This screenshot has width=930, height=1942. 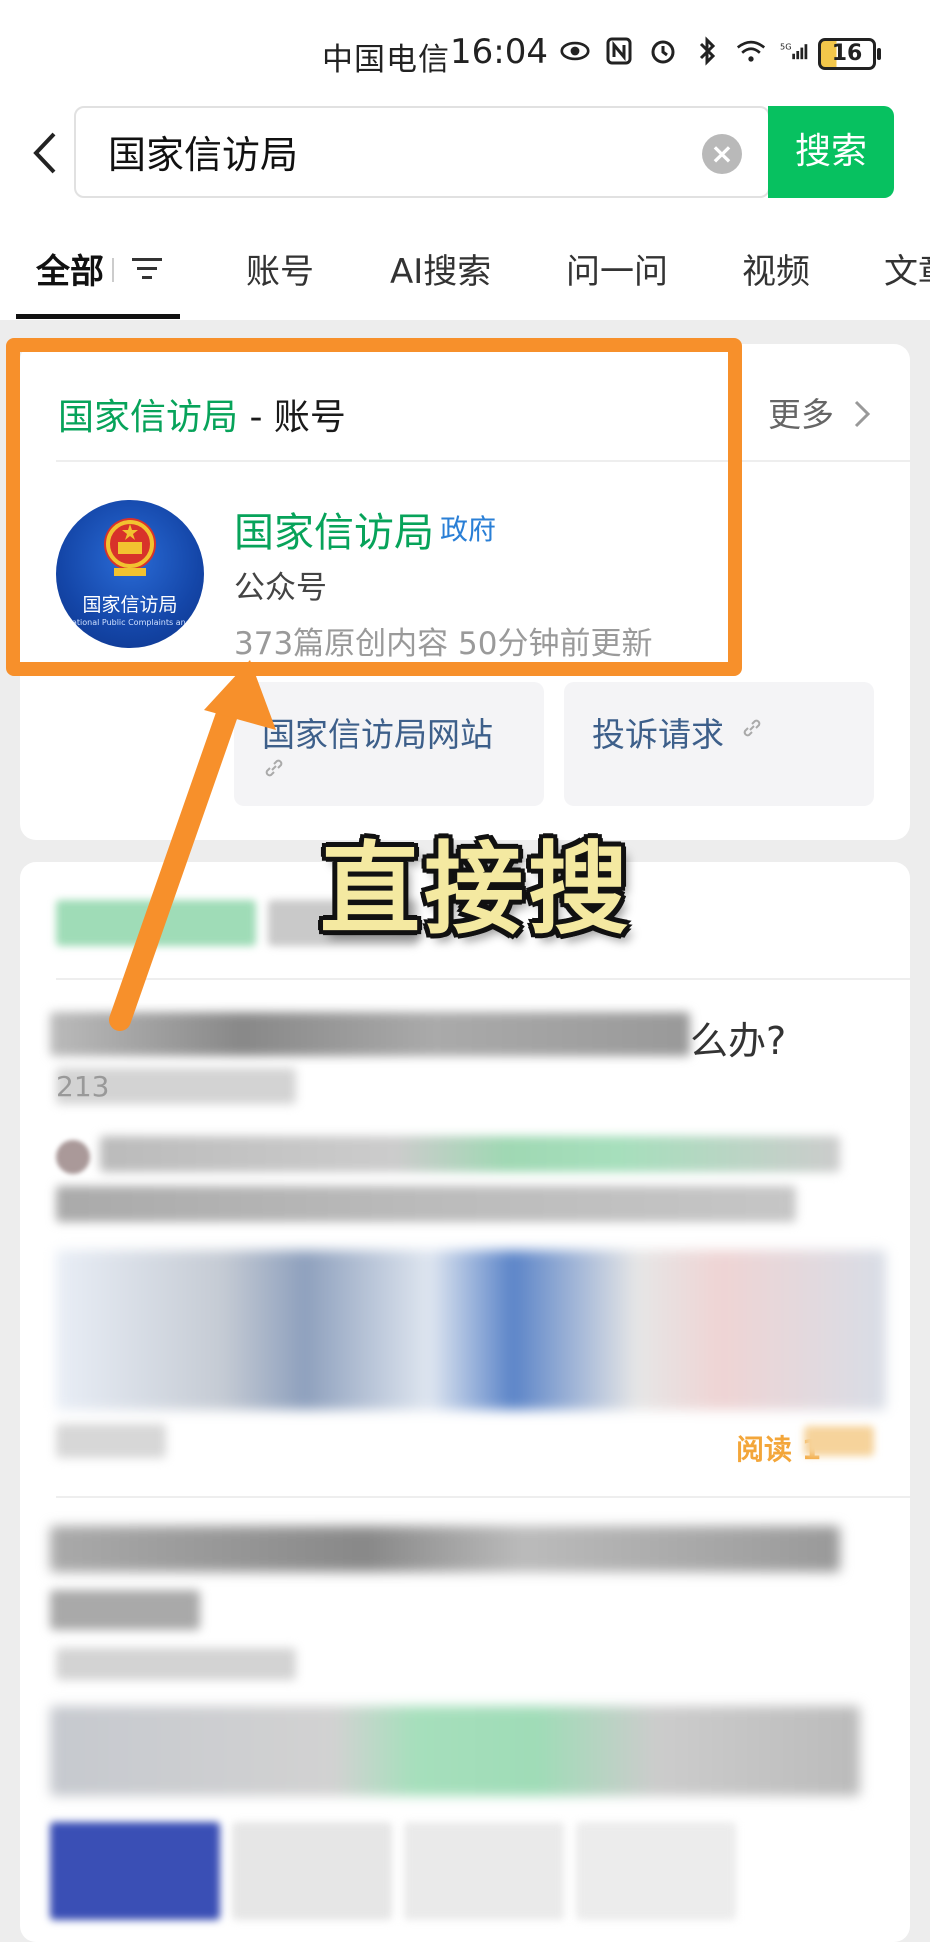 I want to click on search-button: 搜索, so click(x=831, y=152).